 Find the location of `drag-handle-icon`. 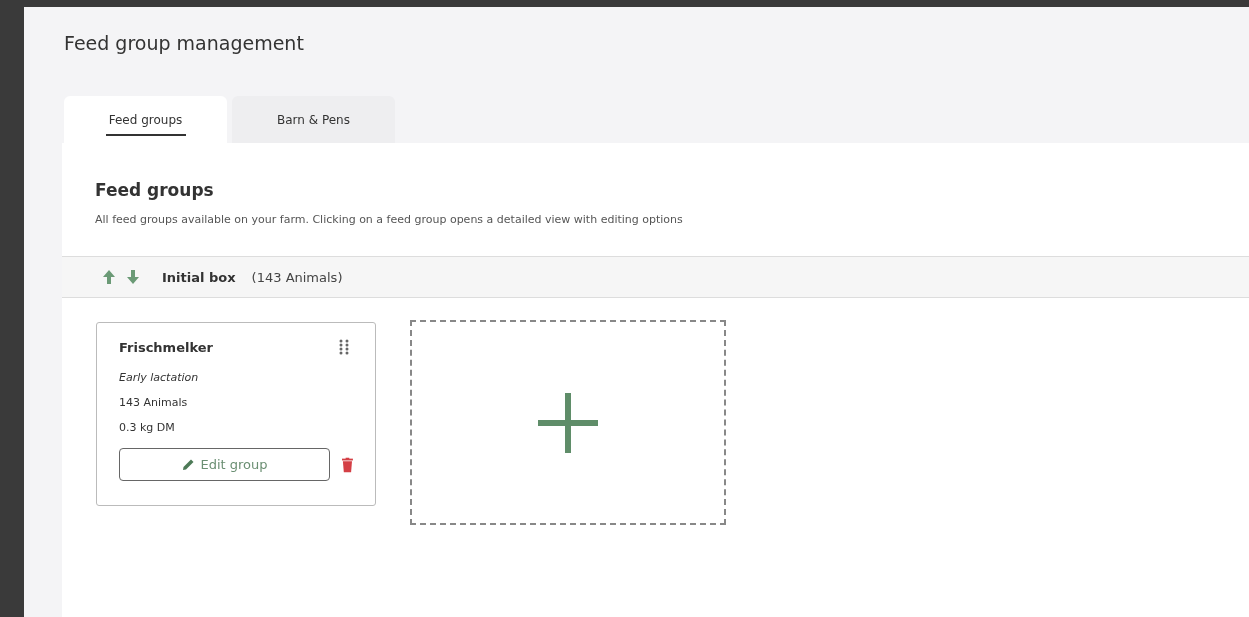

drag-handle-icon is located at coordinates (344, 347).